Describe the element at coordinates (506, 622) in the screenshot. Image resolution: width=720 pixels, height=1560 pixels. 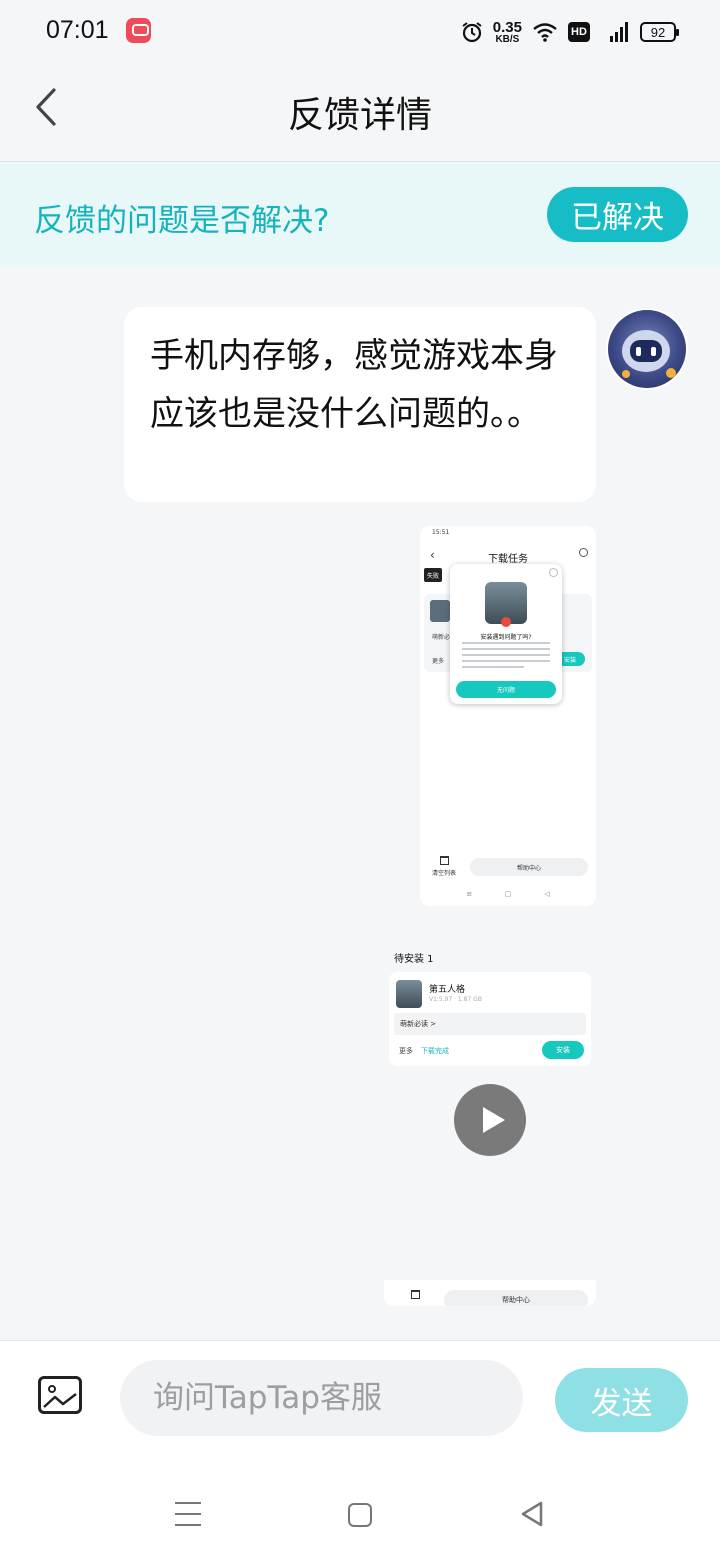
I see `attachment-popup-warning-icon` at that location.